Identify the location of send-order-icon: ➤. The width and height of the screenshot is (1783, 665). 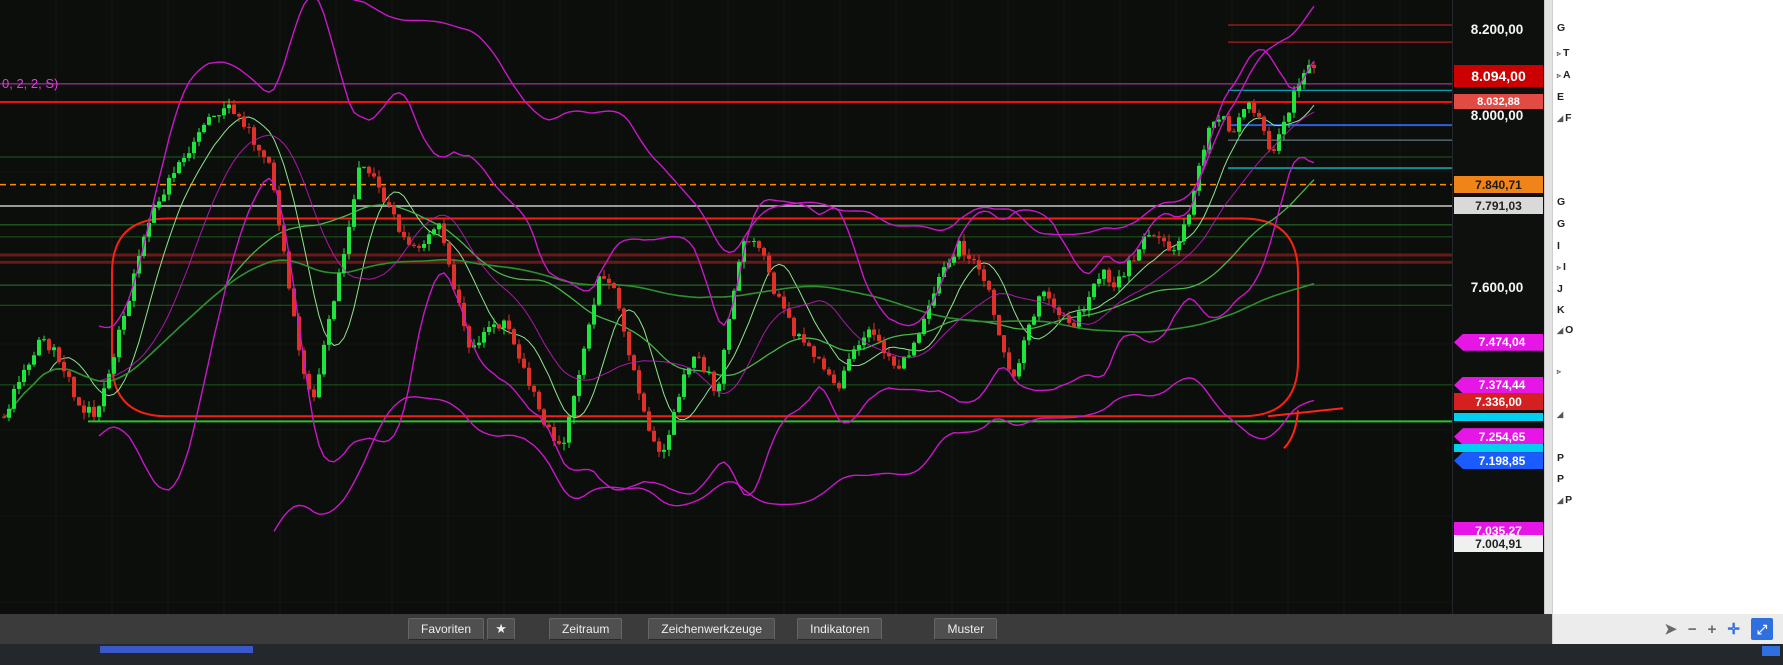
(1670, 629).